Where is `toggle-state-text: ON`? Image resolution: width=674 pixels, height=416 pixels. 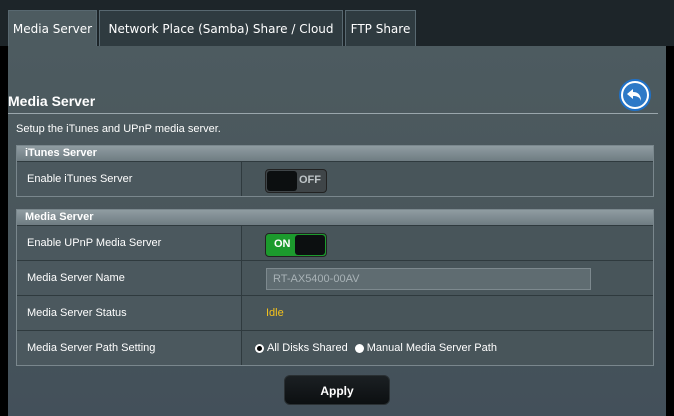
toggle-state-text: ON is located at coordinates (282, 244).